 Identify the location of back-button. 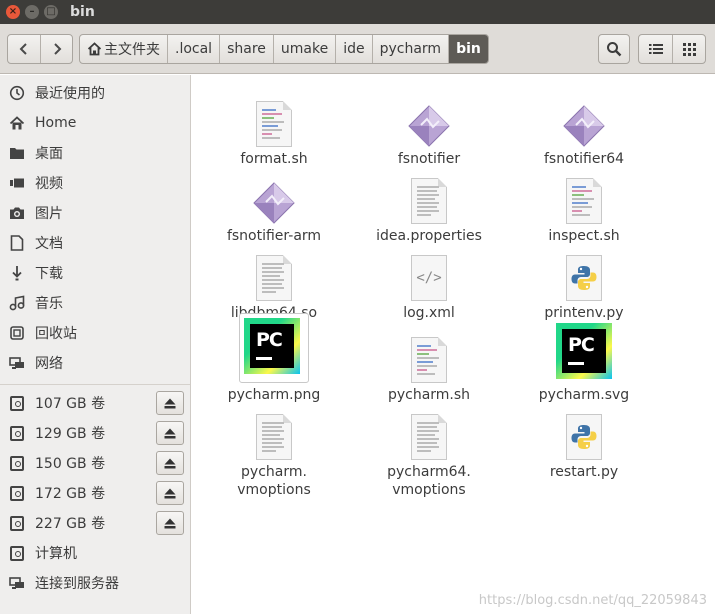
(24, 49).